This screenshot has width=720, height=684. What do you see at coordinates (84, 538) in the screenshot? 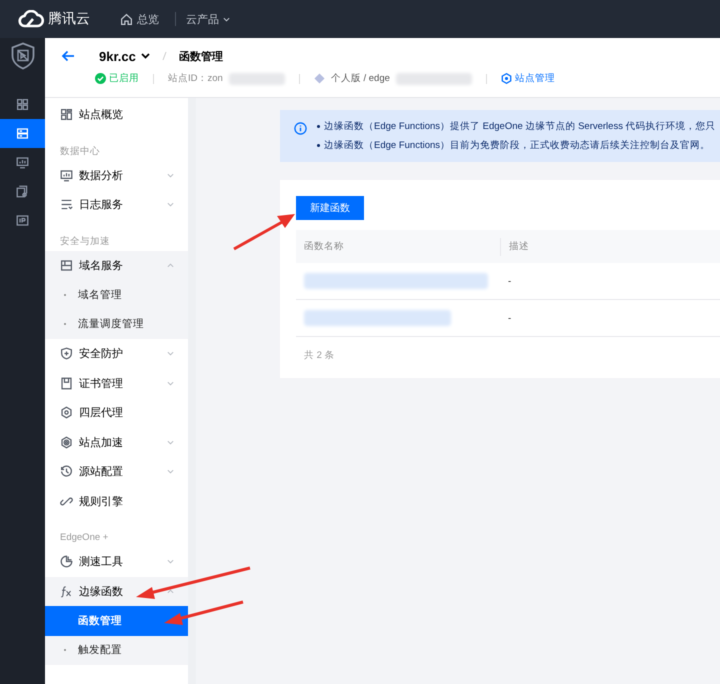
I see `section-label: EdgeOne +` at bounding box center [84, 538].